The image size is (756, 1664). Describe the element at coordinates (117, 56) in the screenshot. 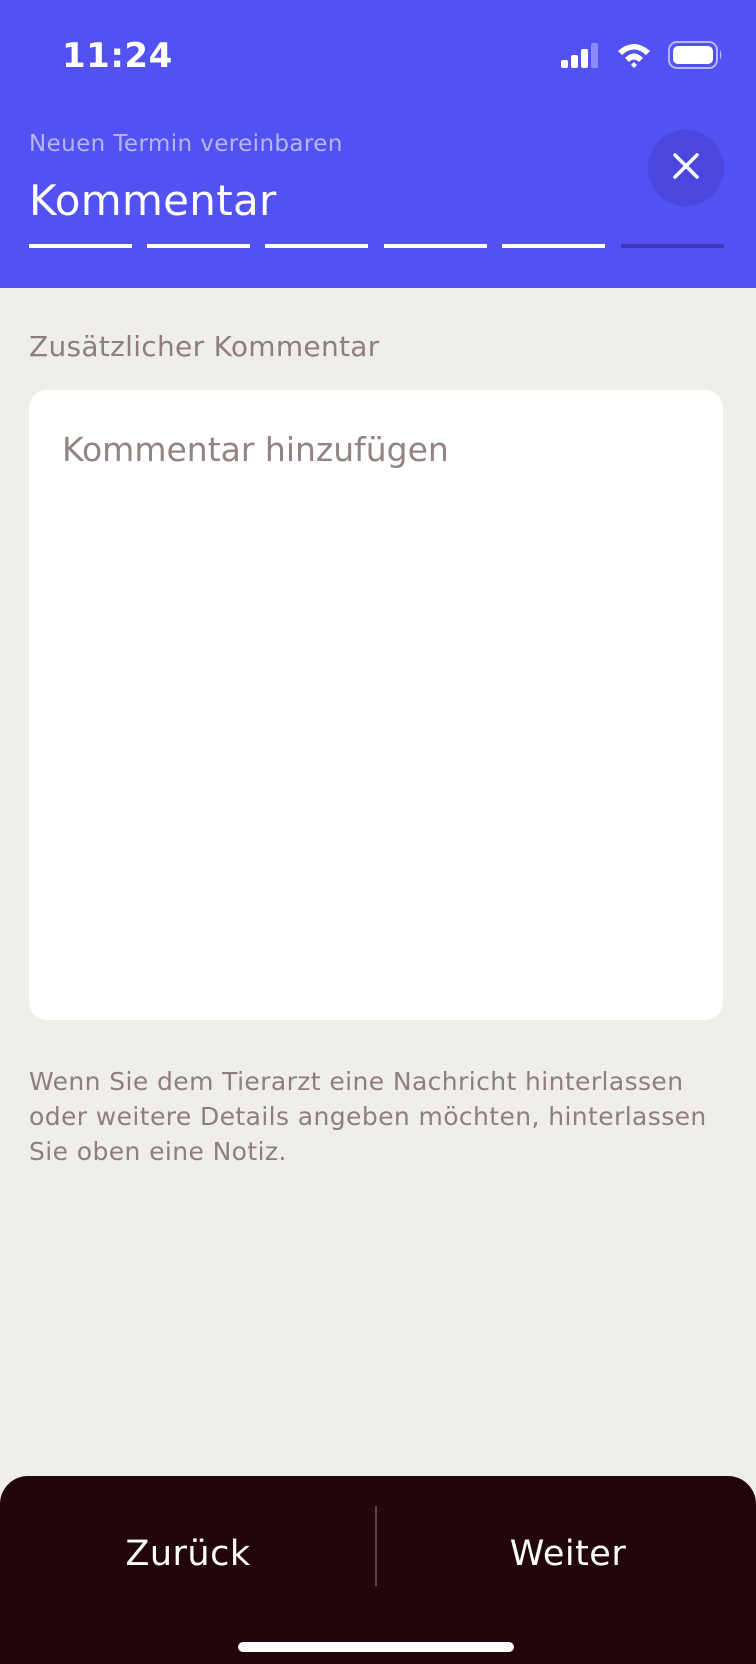

I see `status-time: 11:24` at that location.